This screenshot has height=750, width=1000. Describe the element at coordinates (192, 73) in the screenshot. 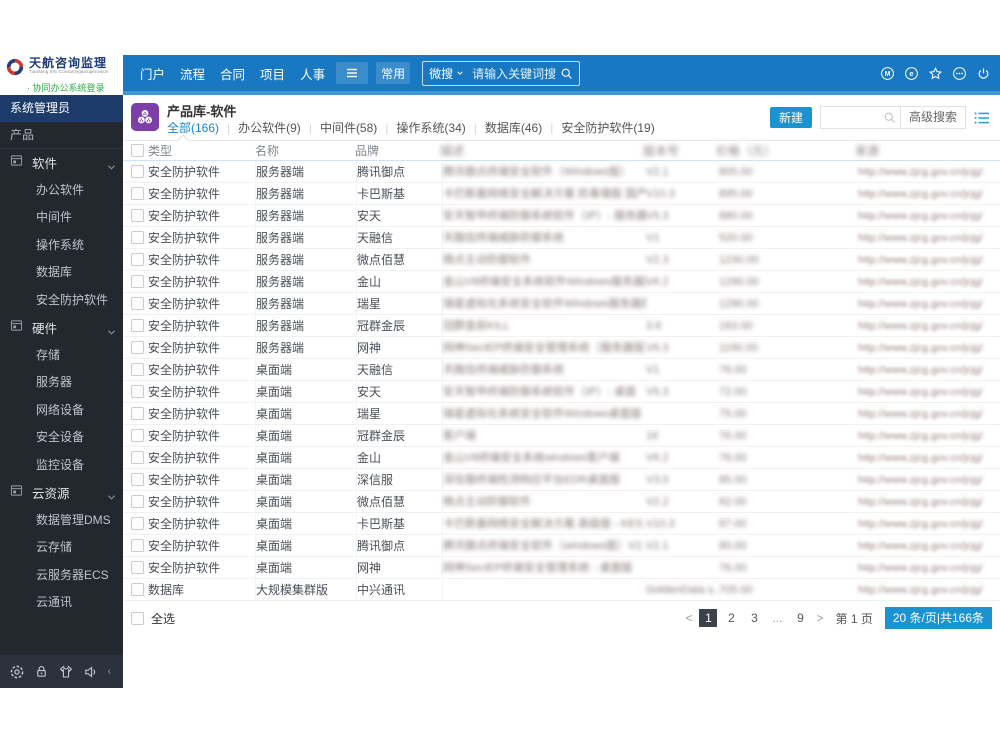

I see `nav-item: 流程` at that location.